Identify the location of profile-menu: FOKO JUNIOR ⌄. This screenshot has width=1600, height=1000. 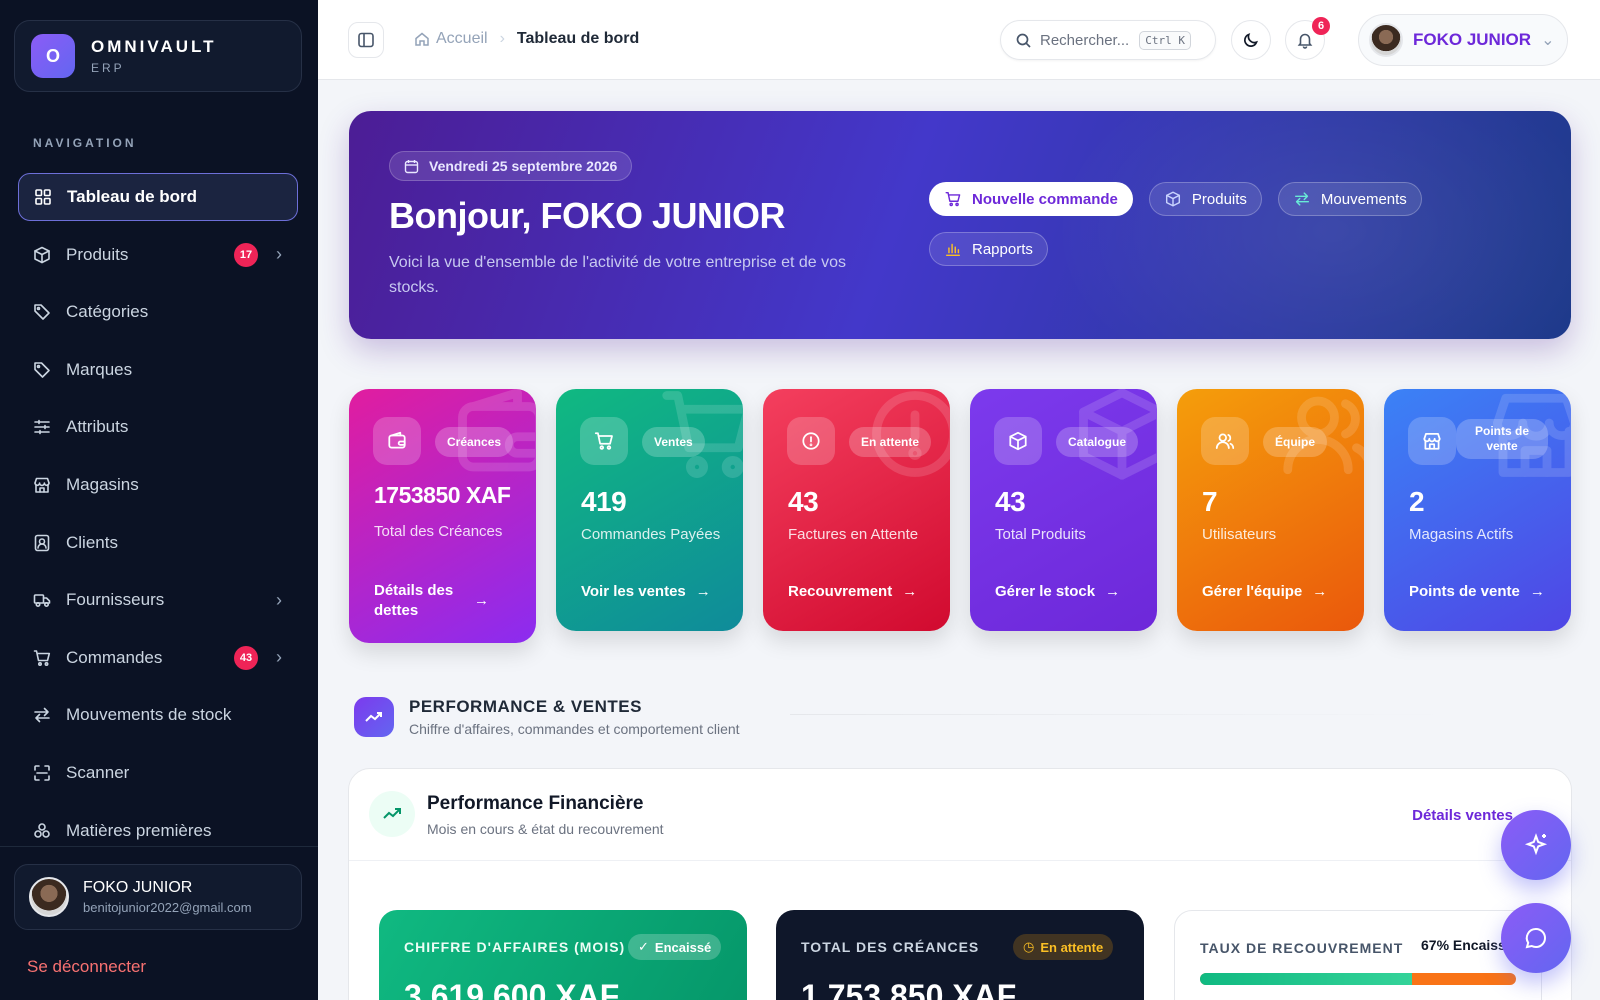
(1463, 40).